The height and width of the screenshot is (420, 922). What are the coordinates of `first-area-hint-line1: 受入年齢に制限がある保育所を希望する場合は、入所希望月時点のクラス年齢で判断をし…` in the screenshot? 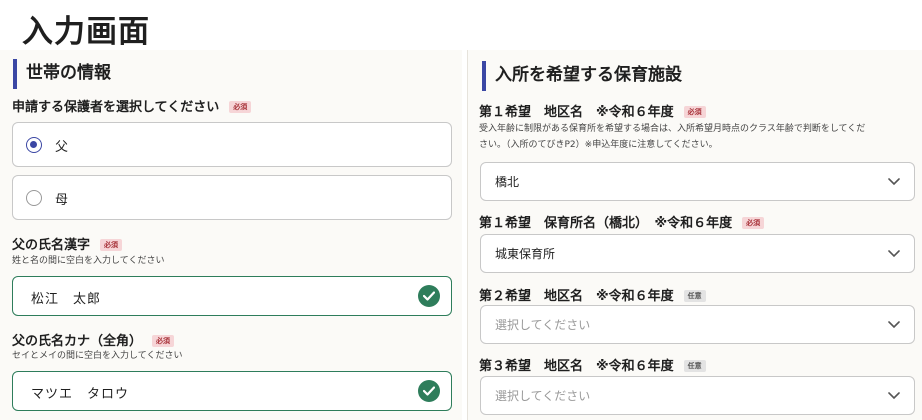 It's located at (672, 129).